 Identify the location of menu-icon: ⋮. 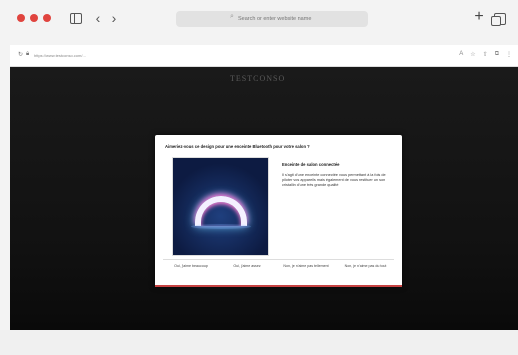
(509, 54).